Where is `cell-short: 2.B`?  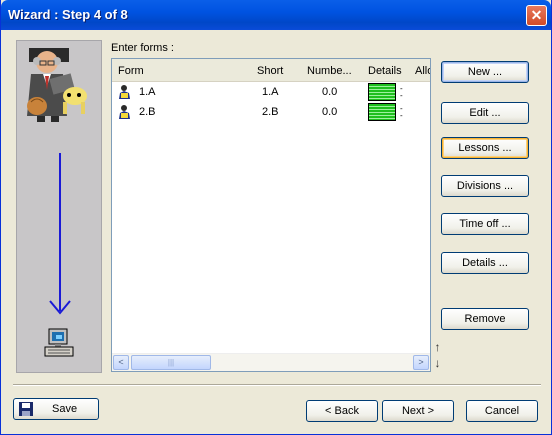
cell-short: 2.B is located at coordinates (270, 112).